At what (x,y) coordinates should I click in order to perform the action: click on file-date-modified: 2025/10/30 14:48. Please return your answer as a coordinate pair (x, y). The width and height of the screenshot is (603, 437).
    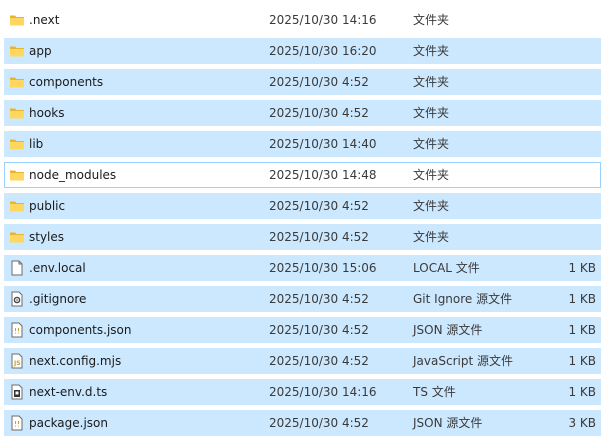
    Looking at the image, I should click on (323, 175).